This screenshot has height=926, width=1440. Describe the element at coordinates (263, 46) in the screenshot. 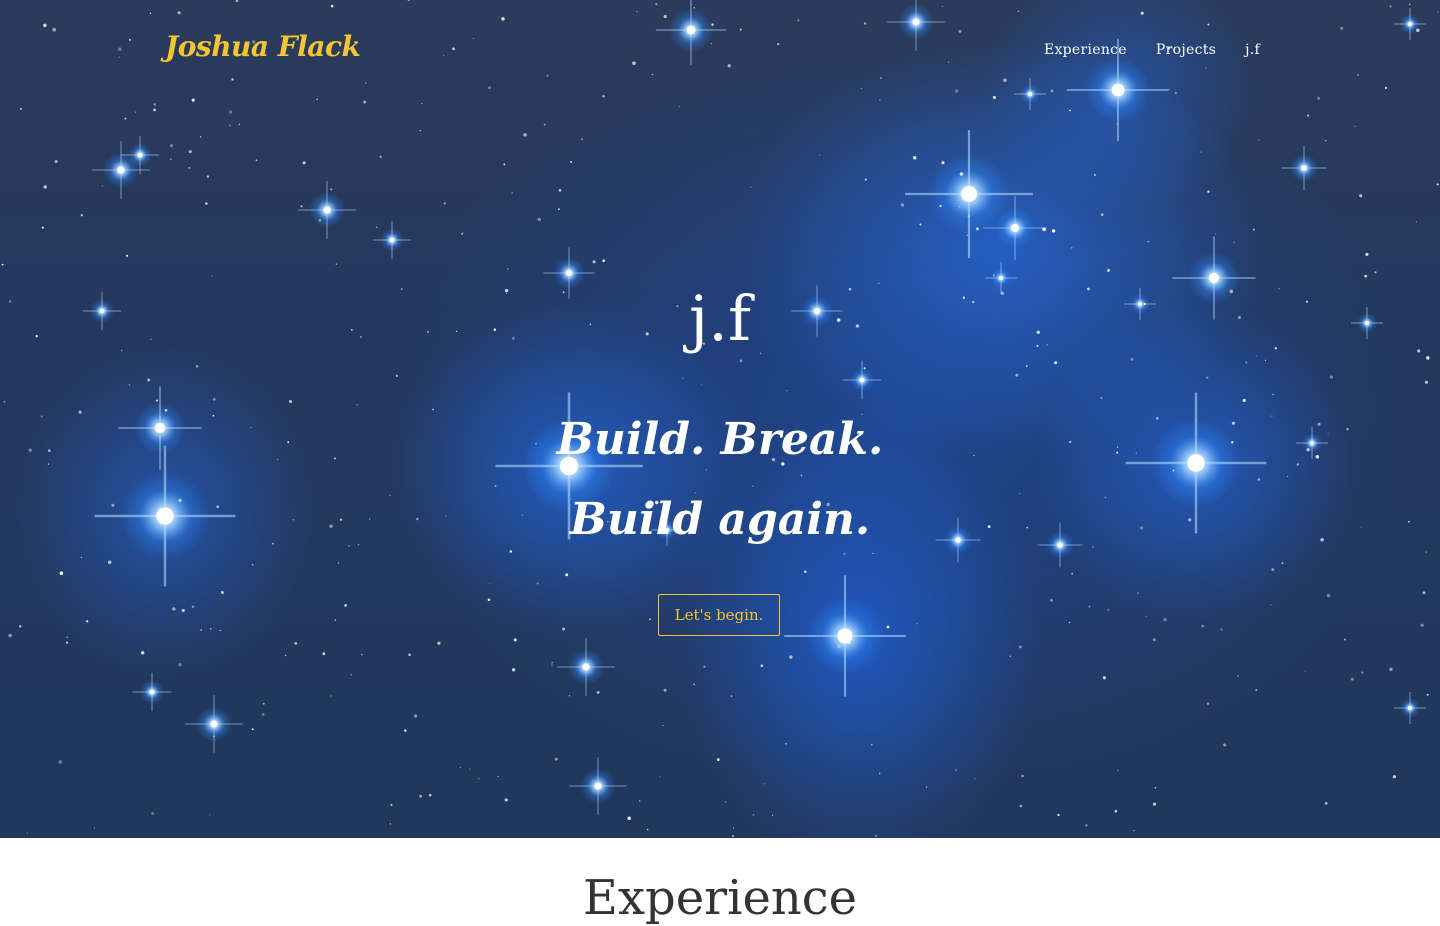

I see `site-logo: Joshua Flack` at that location.